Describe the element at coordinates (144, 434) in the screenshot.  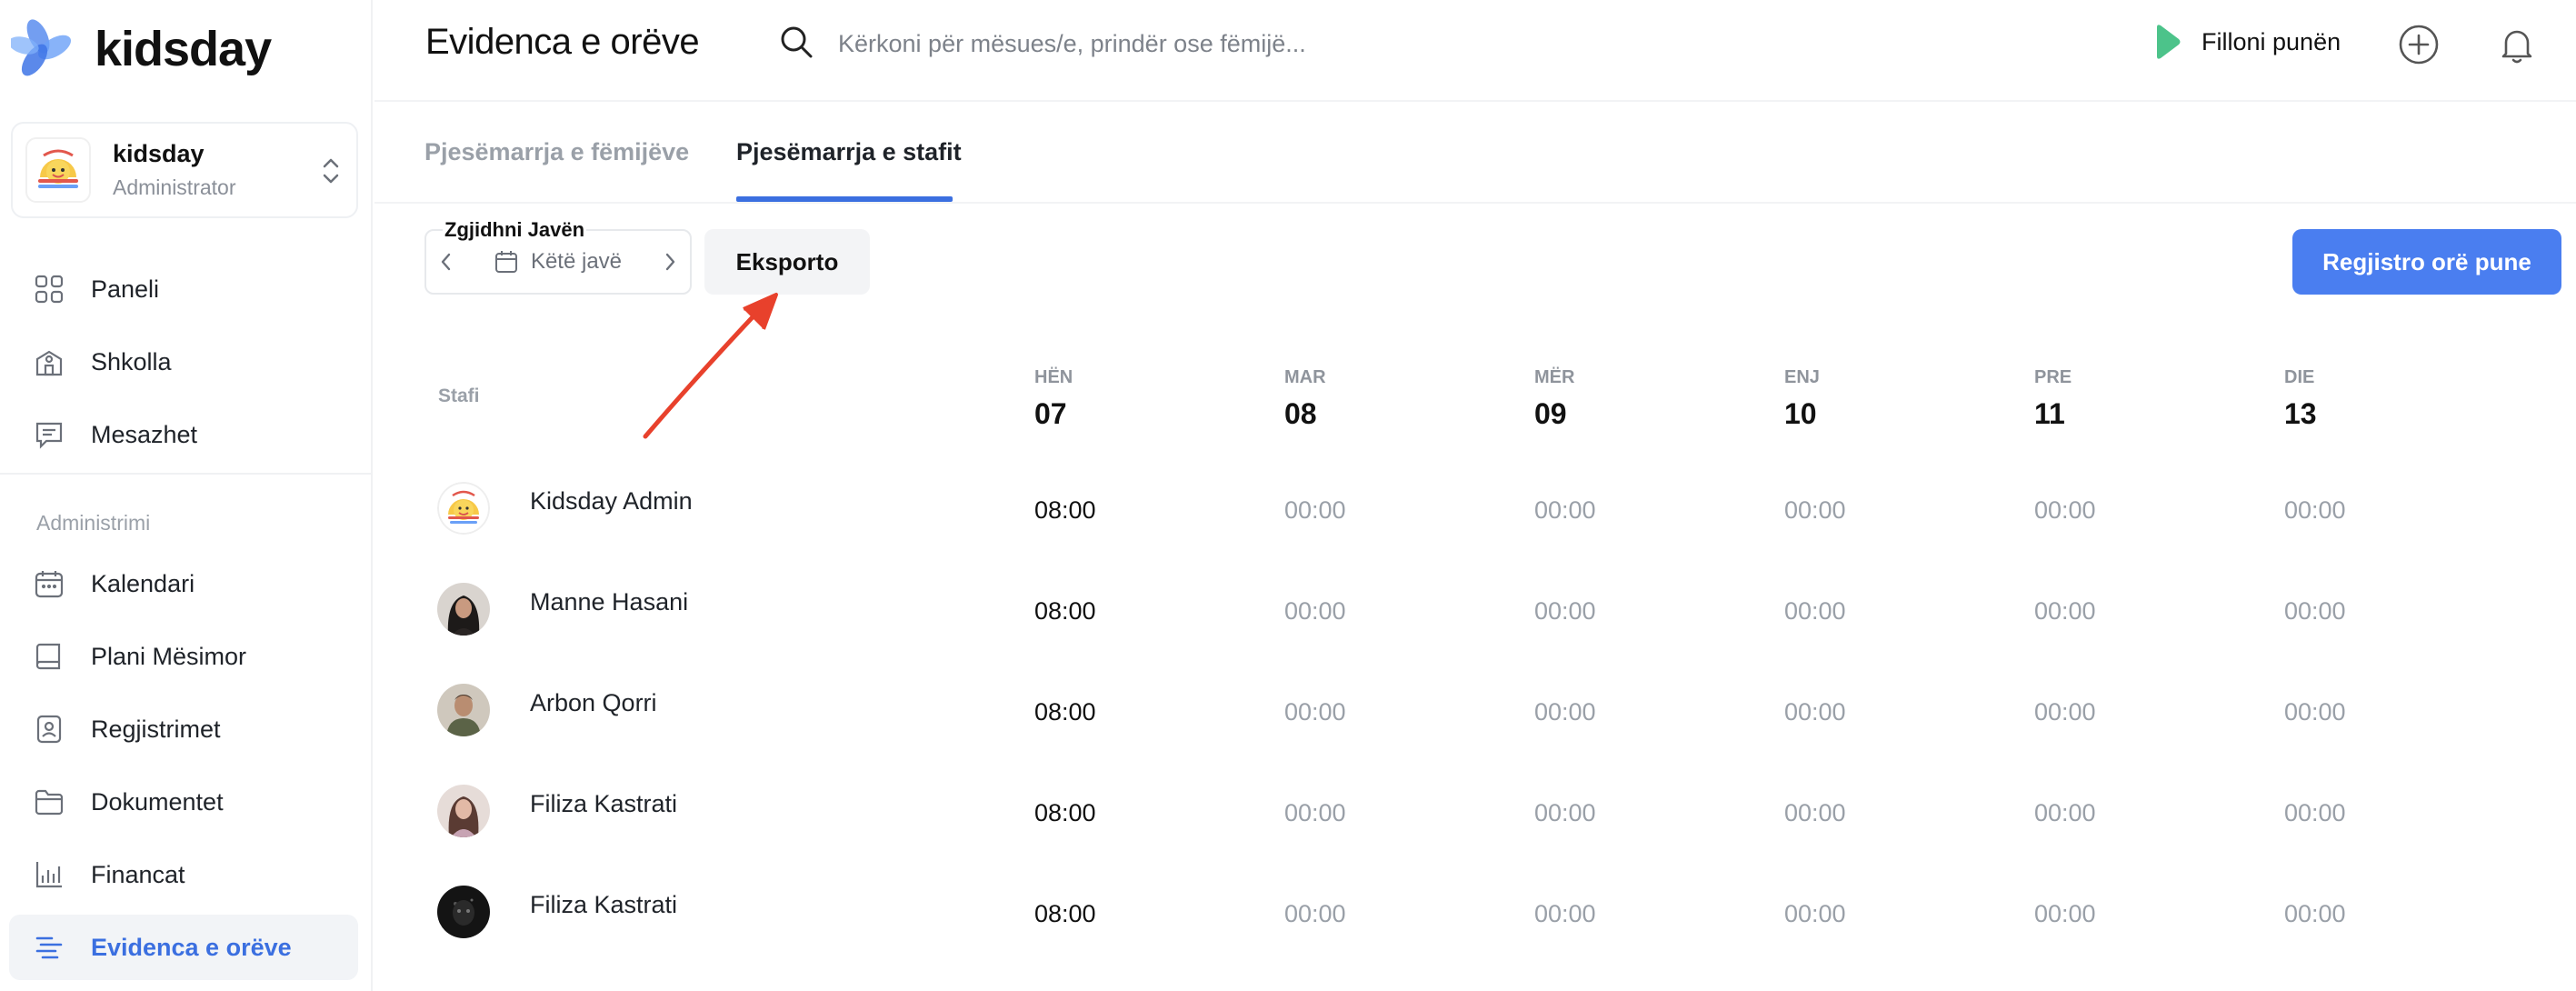
I see `nav-label: Mesazhet` at that location.